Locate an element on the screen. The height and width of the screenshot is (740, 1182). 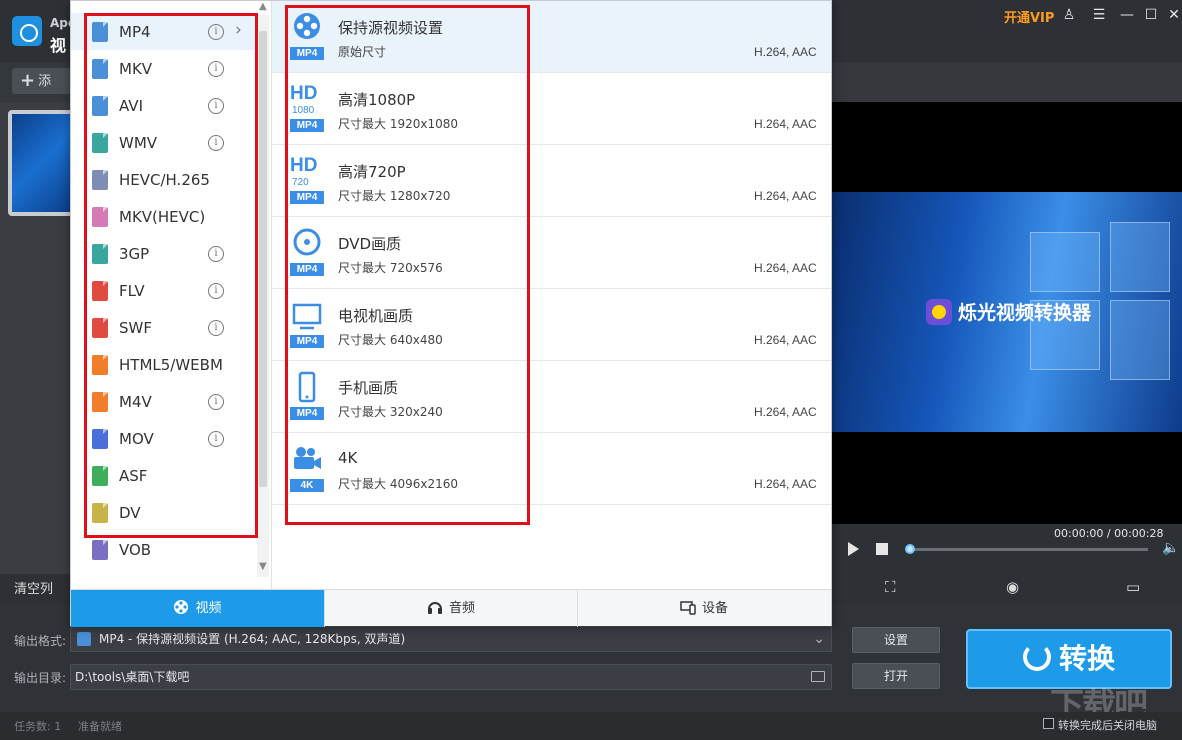
add-file-button: + 添 is located at coordinates (42, 81).